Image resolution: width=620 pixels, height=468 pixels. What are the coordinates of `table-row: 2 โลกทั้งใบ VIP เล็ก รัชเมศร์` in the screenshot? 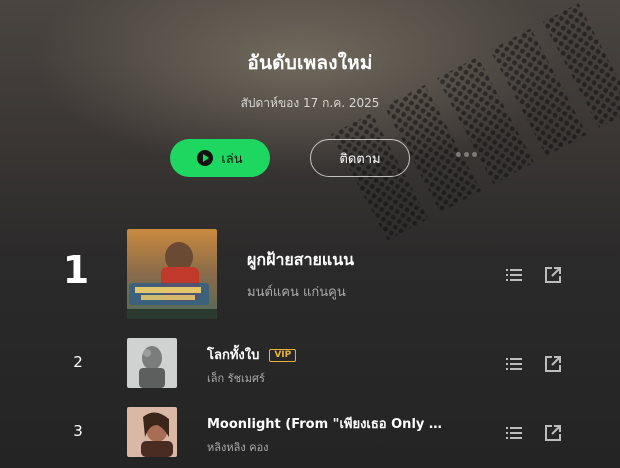 It's located at (310, 363).